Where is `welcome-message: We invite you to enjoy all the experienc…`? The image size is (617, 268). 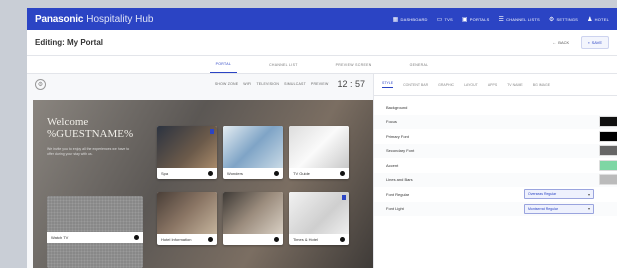 welcome-message: We invite you to enjoy all the experienc… is located at coordinates (88, 151).